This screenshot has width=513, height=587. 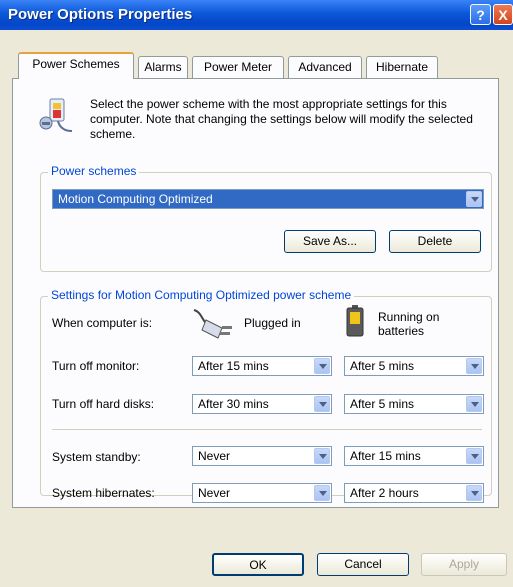 What do you see at coordinates (100, 14) in the screenshot?
I see `window-title: Power Options Properties` at bounding box center [100, 14].